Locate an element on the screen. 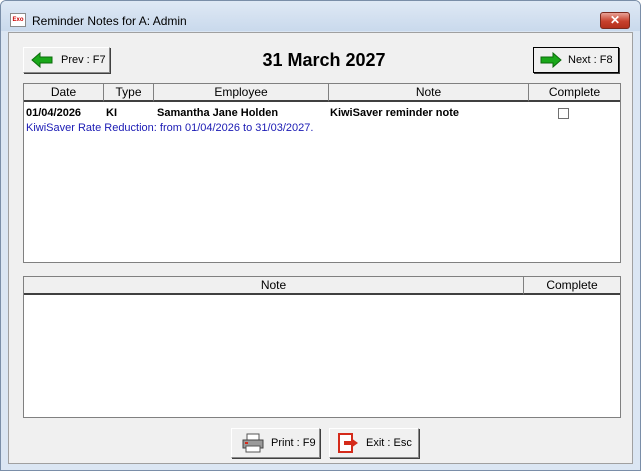 Image resolution: width=641 pixels, height=471 pixels. printer-icon is located at coordinates (253, 443).